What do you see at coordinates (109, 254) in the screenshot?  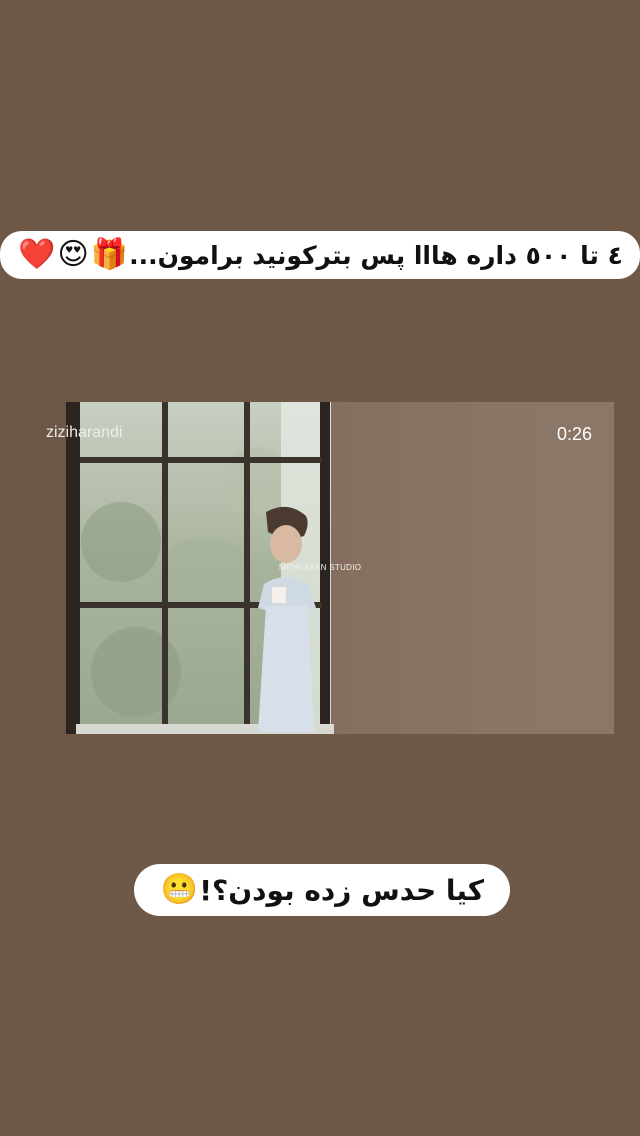 I see `gift-icon: 🎁` at bounding box center [109, 254].